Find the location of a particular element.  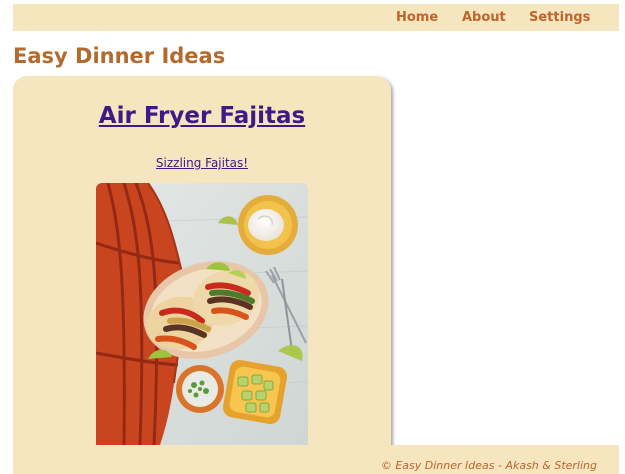

recipe-link: Sizzling Fajitas! is located at coordinates (202, 163).